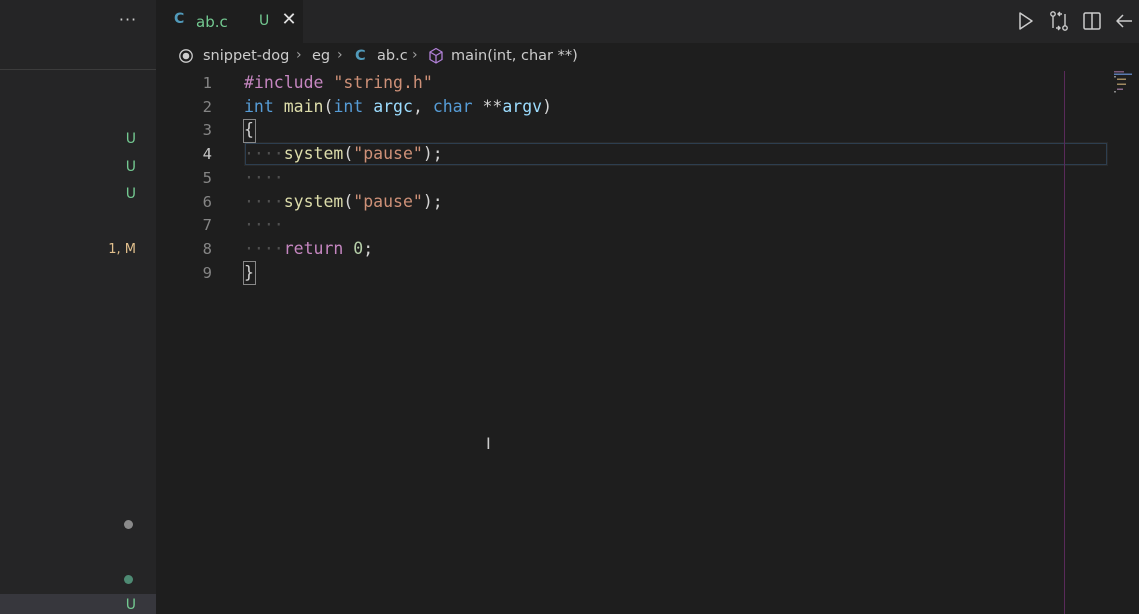 This screenshot has height=614, width=1139. What do you see at coordinates (128, 20) in the screenshot?
I see `more-actions-button: ···` at bounding box center [128, 20].